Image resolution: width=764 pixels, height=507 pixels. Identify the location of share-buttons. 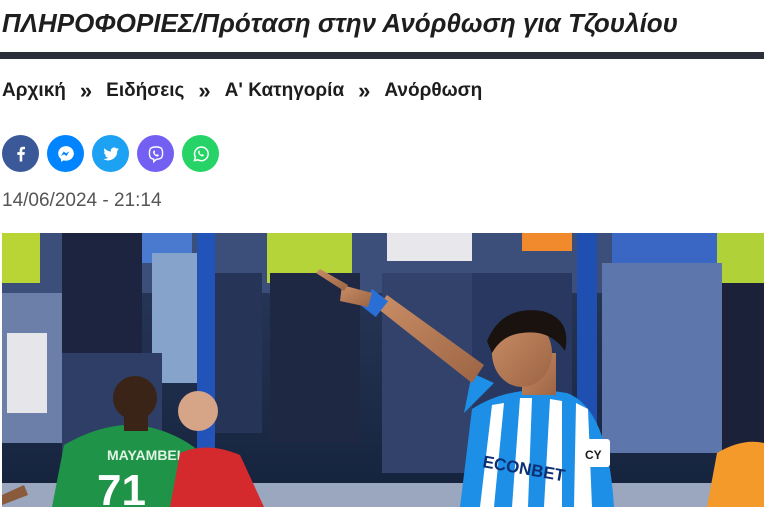
(110, 153).